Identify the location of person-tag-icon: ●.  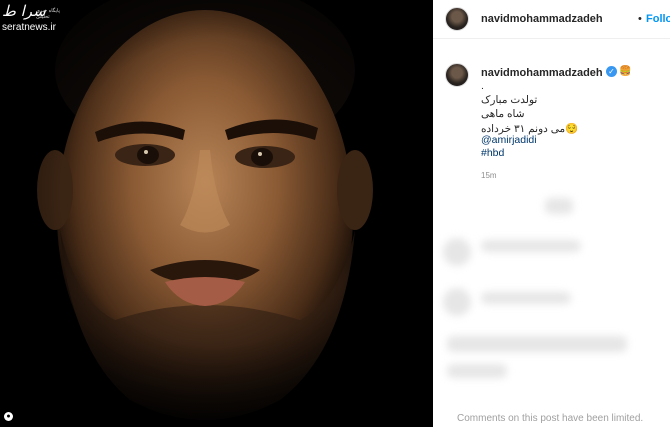
(8, 416).